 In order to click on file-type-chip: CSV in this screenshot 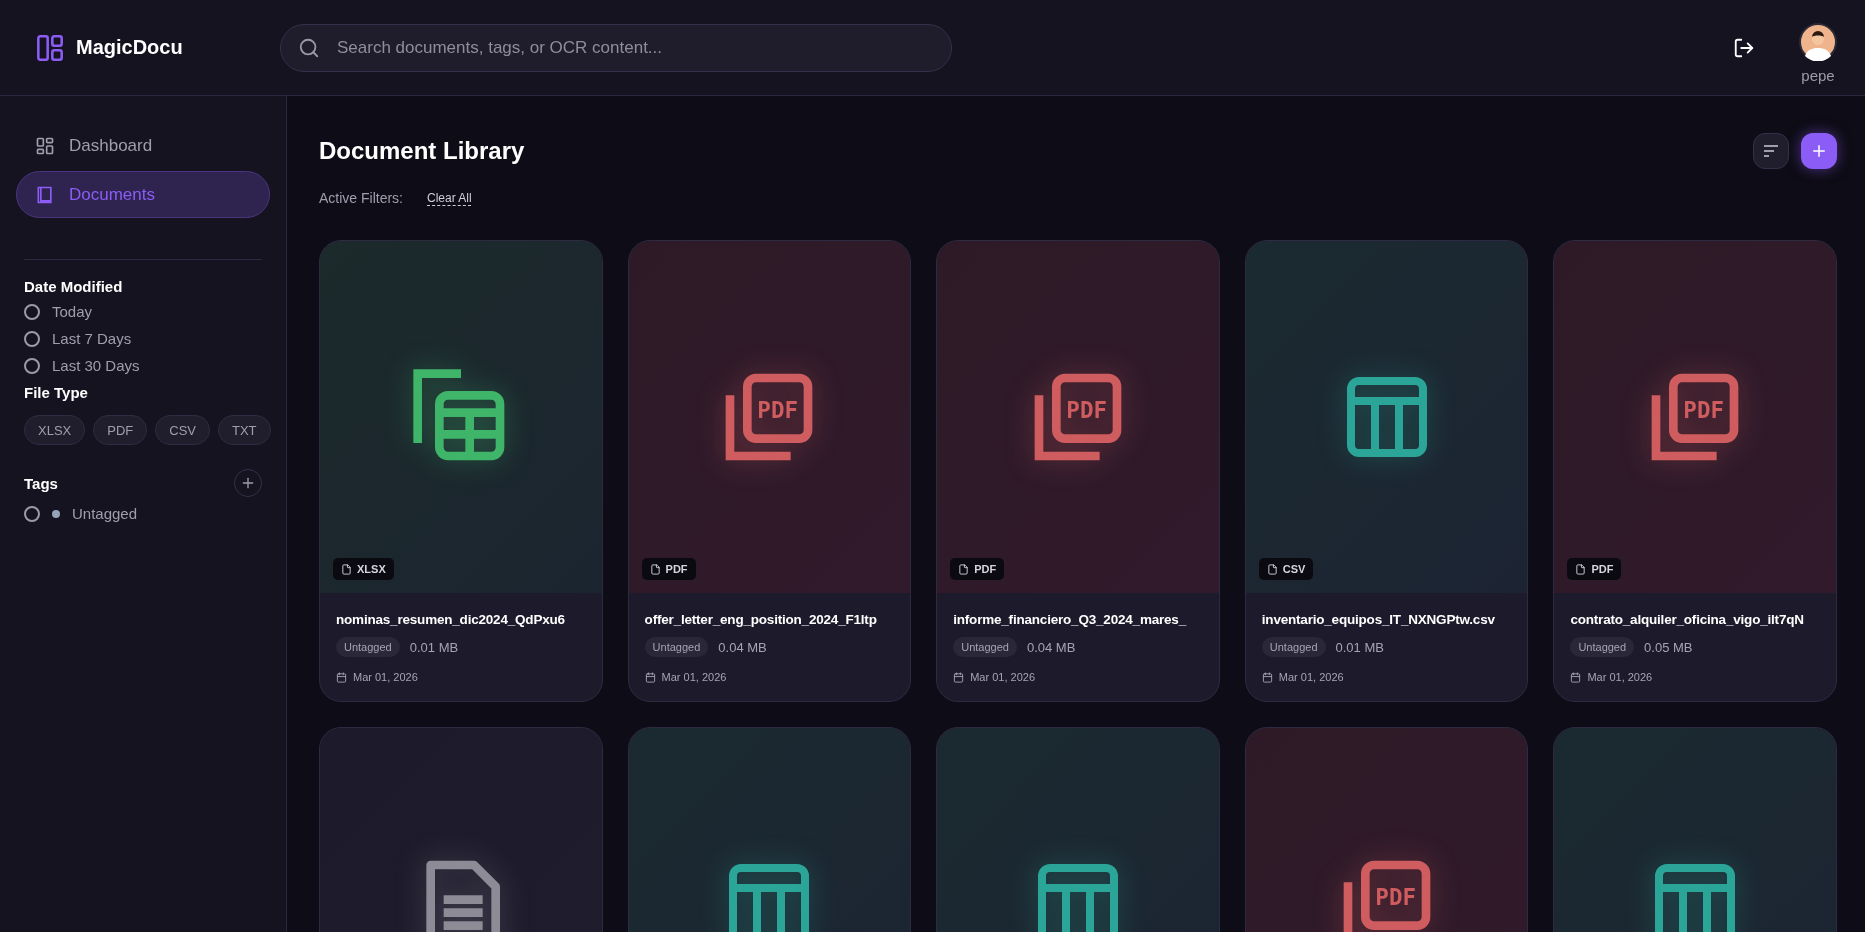, I will do `click(182, 430)`.